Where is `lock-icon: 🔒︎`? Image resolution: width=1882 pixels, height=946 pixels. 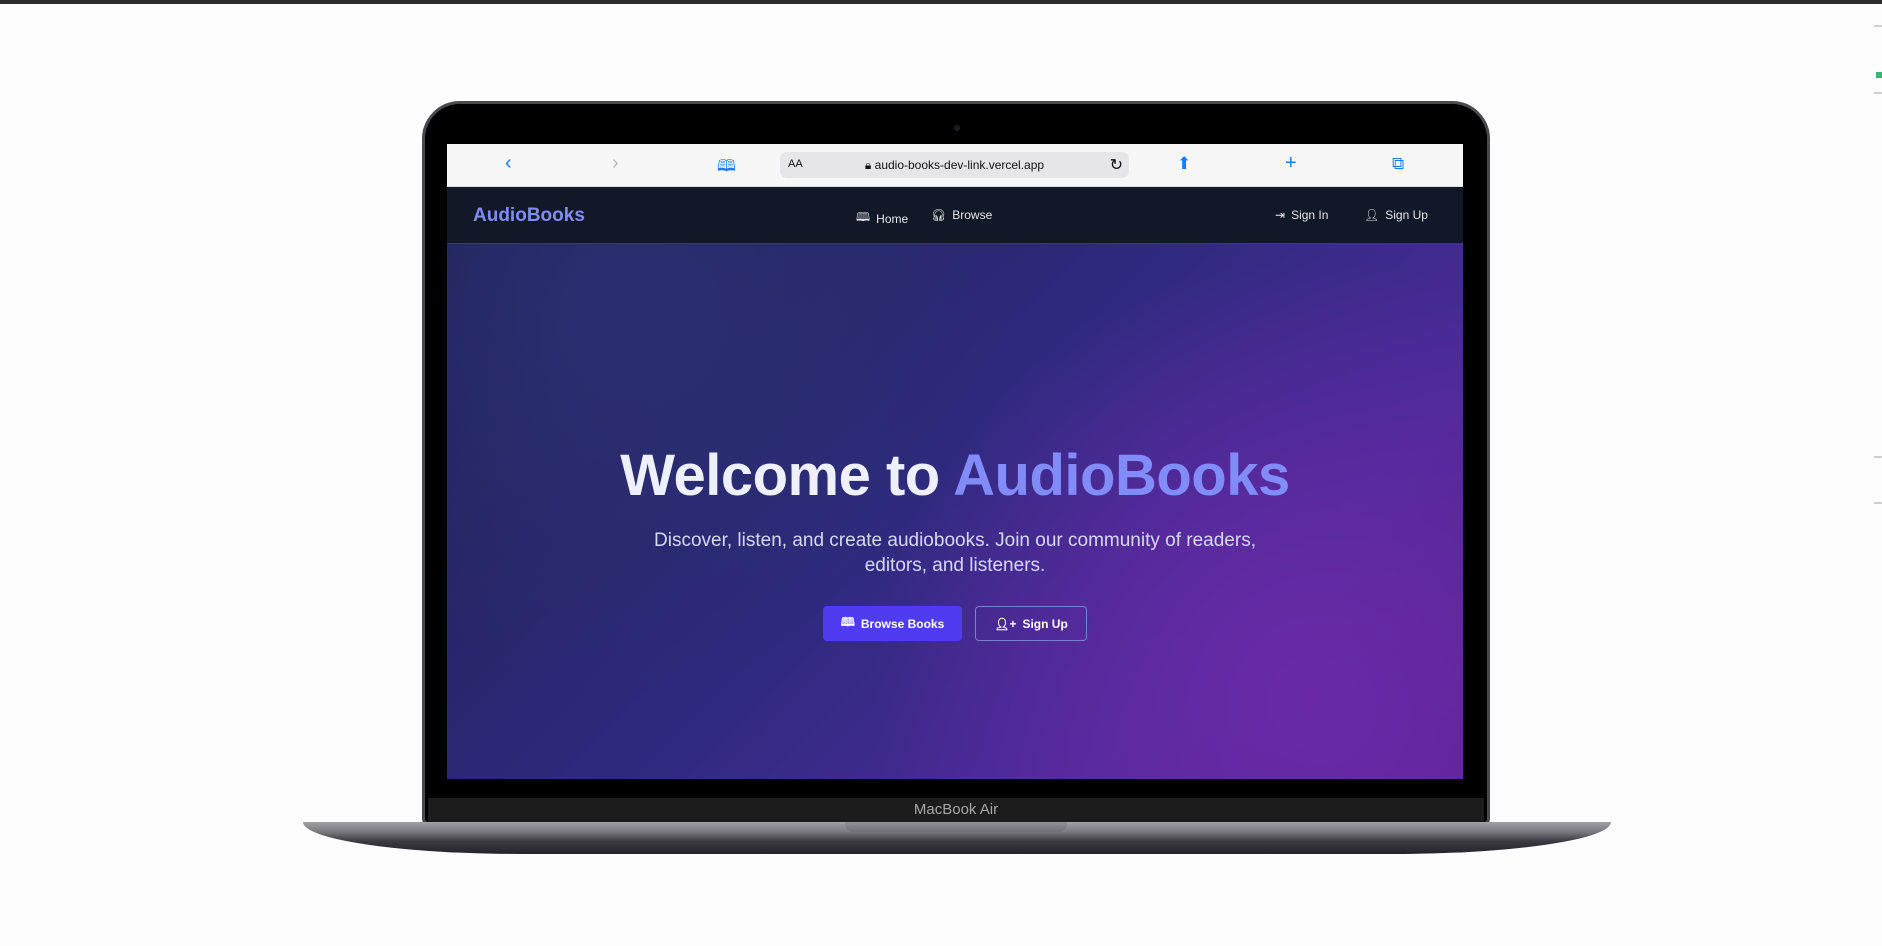
lock-icon: 🔒︎ is located at coordinates (869, 165).